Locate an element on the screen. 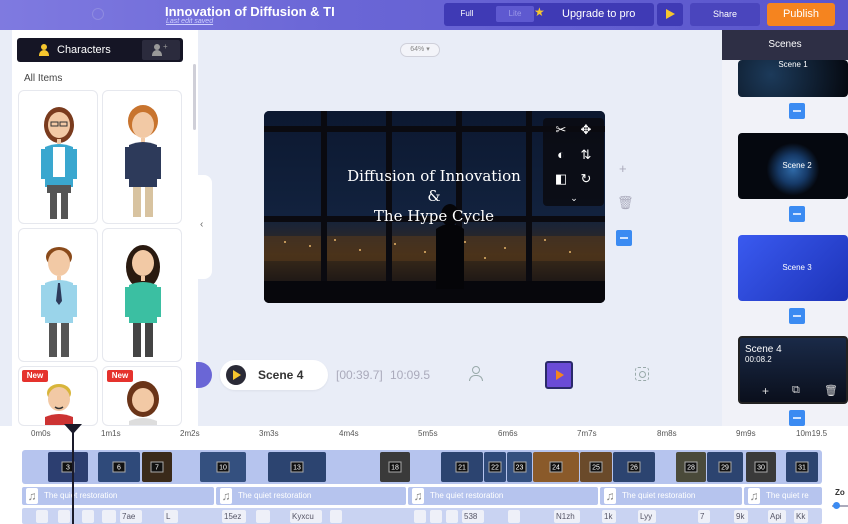 This screenshot has height=524, width=848. scene-2-add-button is located at coordinates (797, 214).